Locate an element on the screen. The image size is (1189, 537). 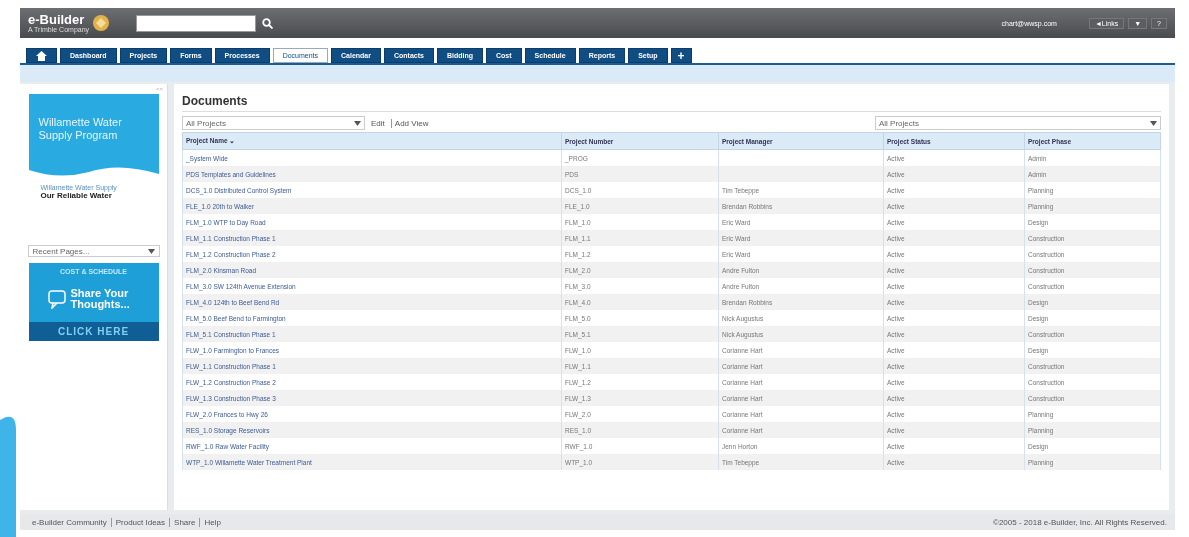
footer-link: Help is located at coordinates (212, 522).